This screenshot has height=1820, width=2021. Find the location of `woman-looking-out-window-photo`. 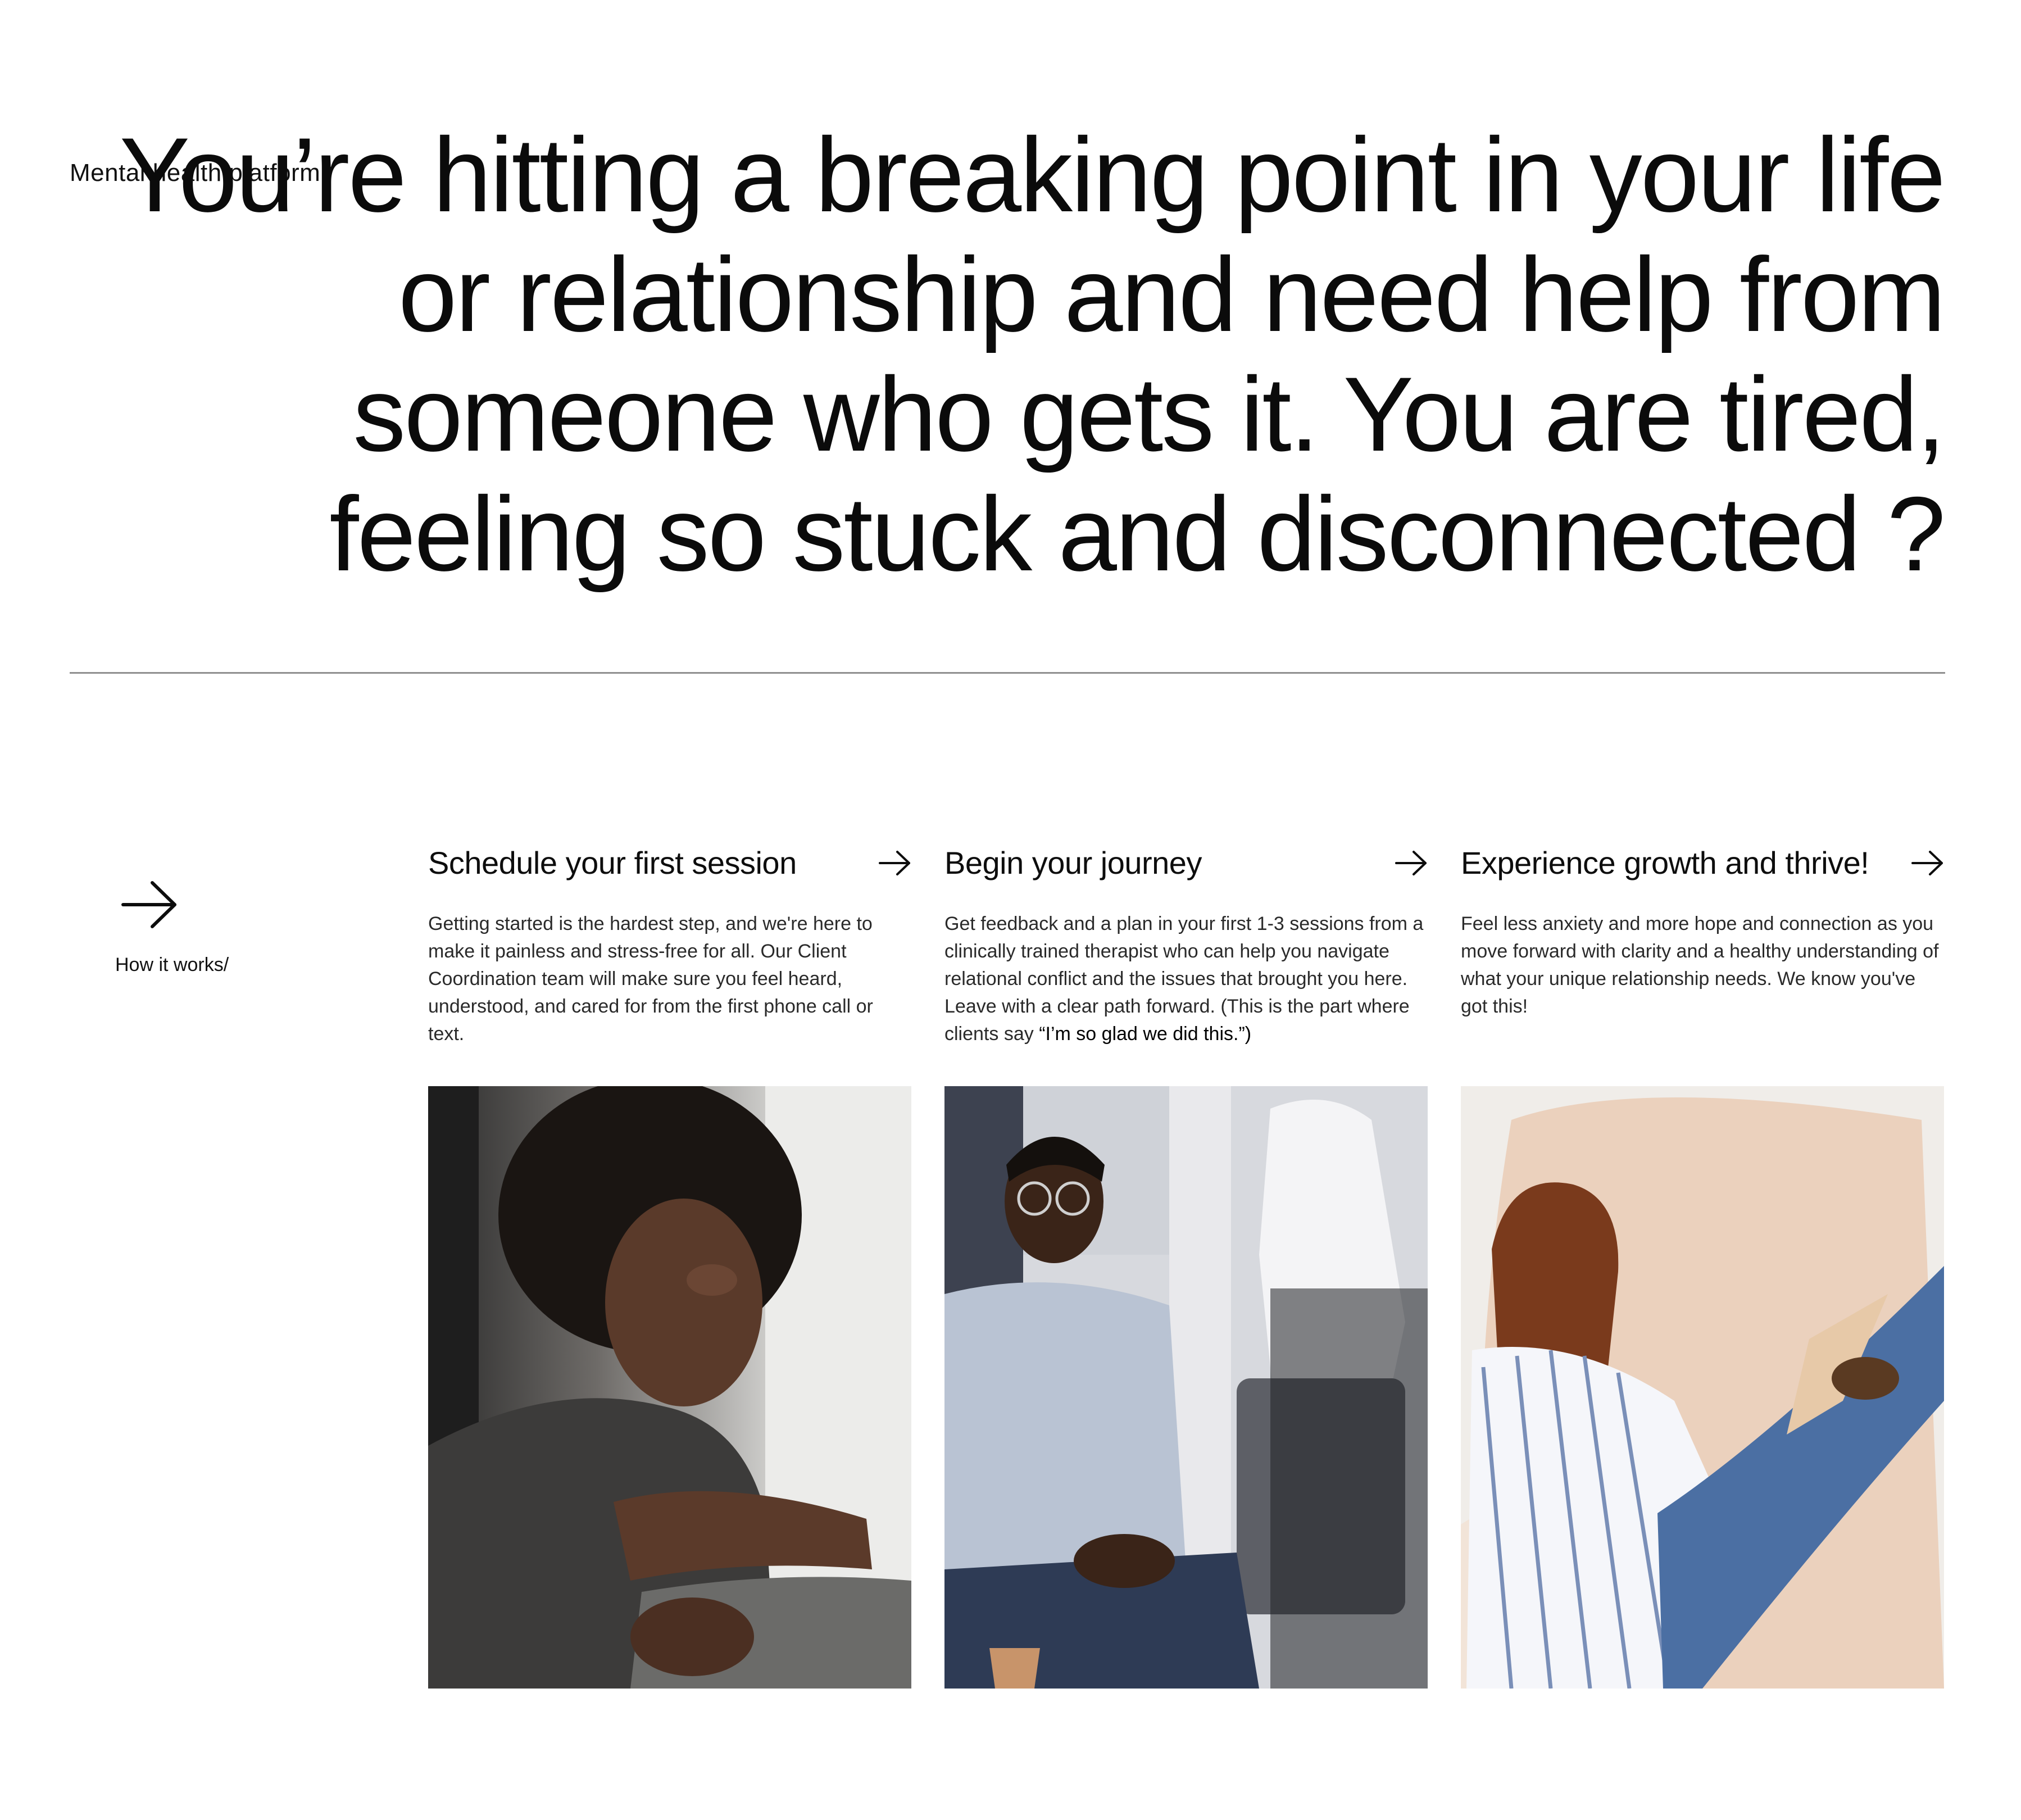

woman-looking-out-window-photo is located at coordinates (669, 1387).